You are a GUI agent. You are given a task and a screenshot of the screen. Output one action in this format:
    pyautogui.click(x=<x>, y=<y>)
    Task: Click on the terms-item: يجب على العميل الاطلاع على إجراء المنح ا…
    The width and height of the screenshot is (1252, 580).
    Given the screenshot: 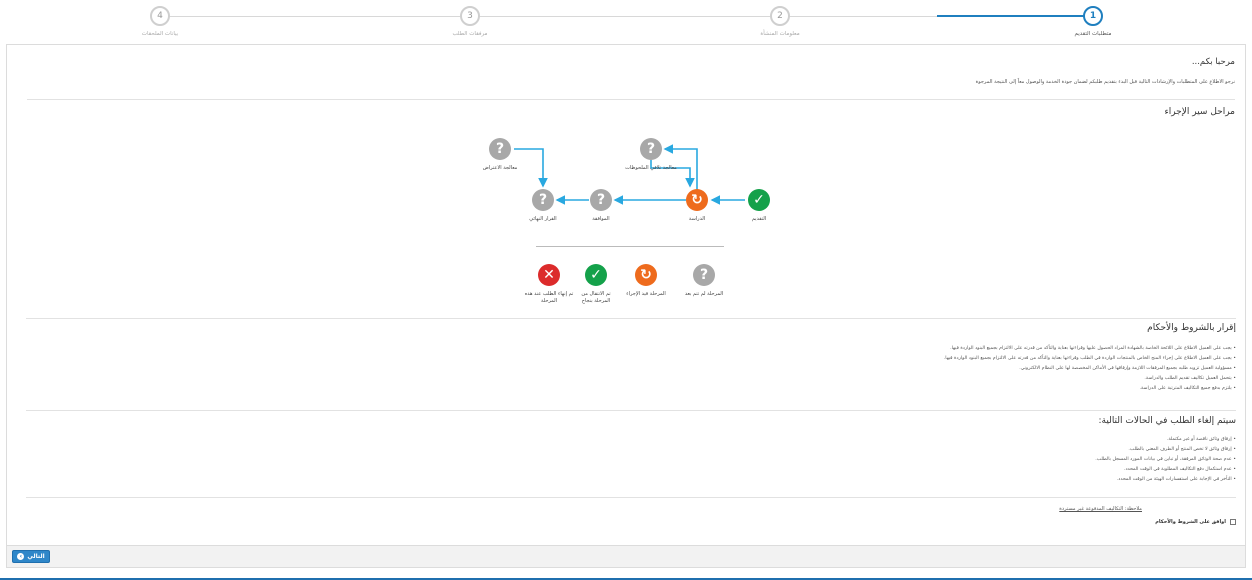 What is the action you would take?
    pyautogui.click(x=1090, y=359)
    